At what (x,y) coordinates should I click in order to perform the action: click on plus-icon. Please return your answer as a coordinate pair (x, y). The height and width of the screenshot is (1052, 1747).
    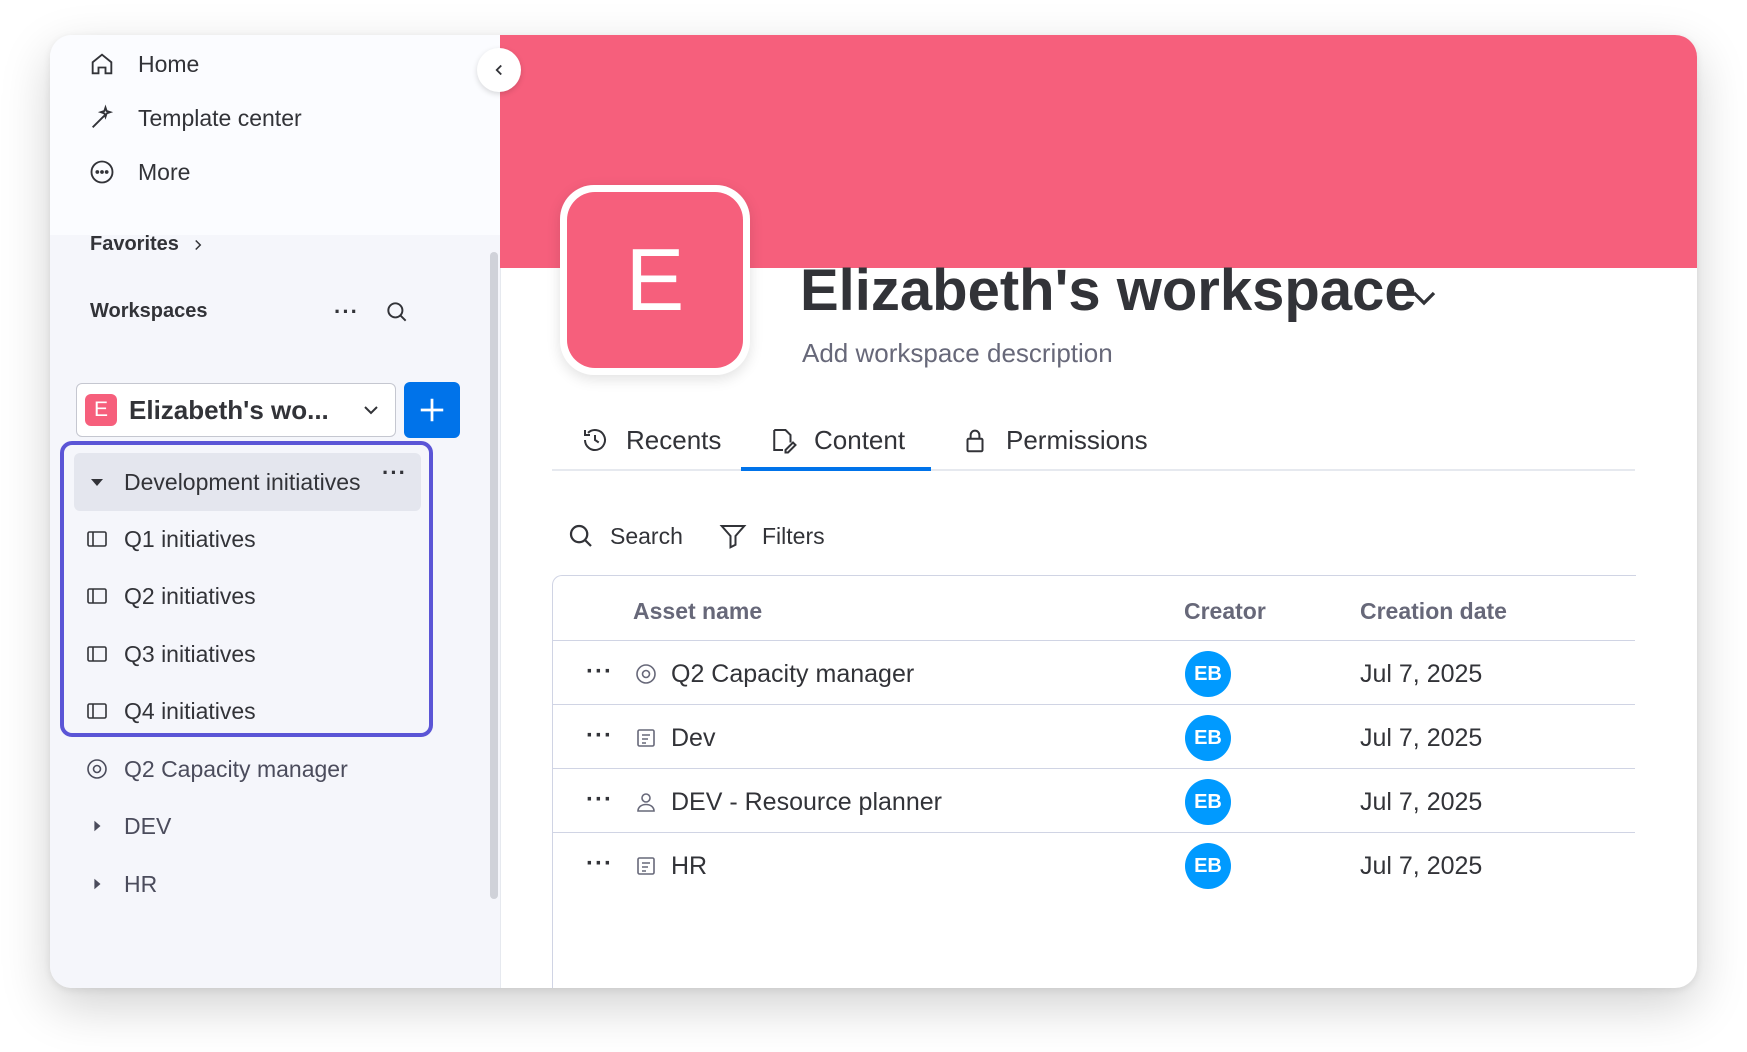
    Looking at the image, I should click on (432, 410).